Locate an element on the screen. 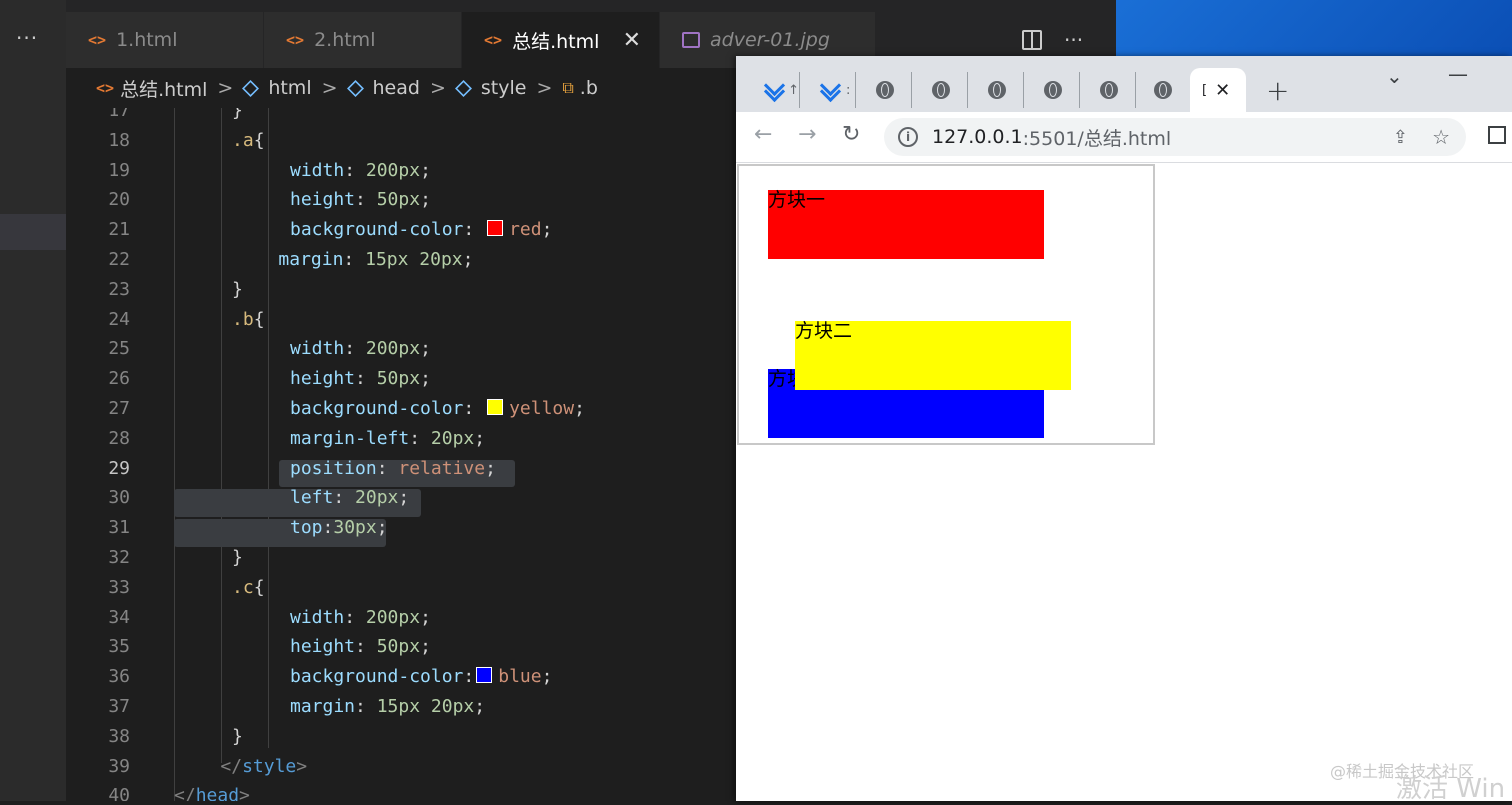 This screenshot has height=805, width=1512. browser-tab: ↑ is located at coordinates (773, 90).